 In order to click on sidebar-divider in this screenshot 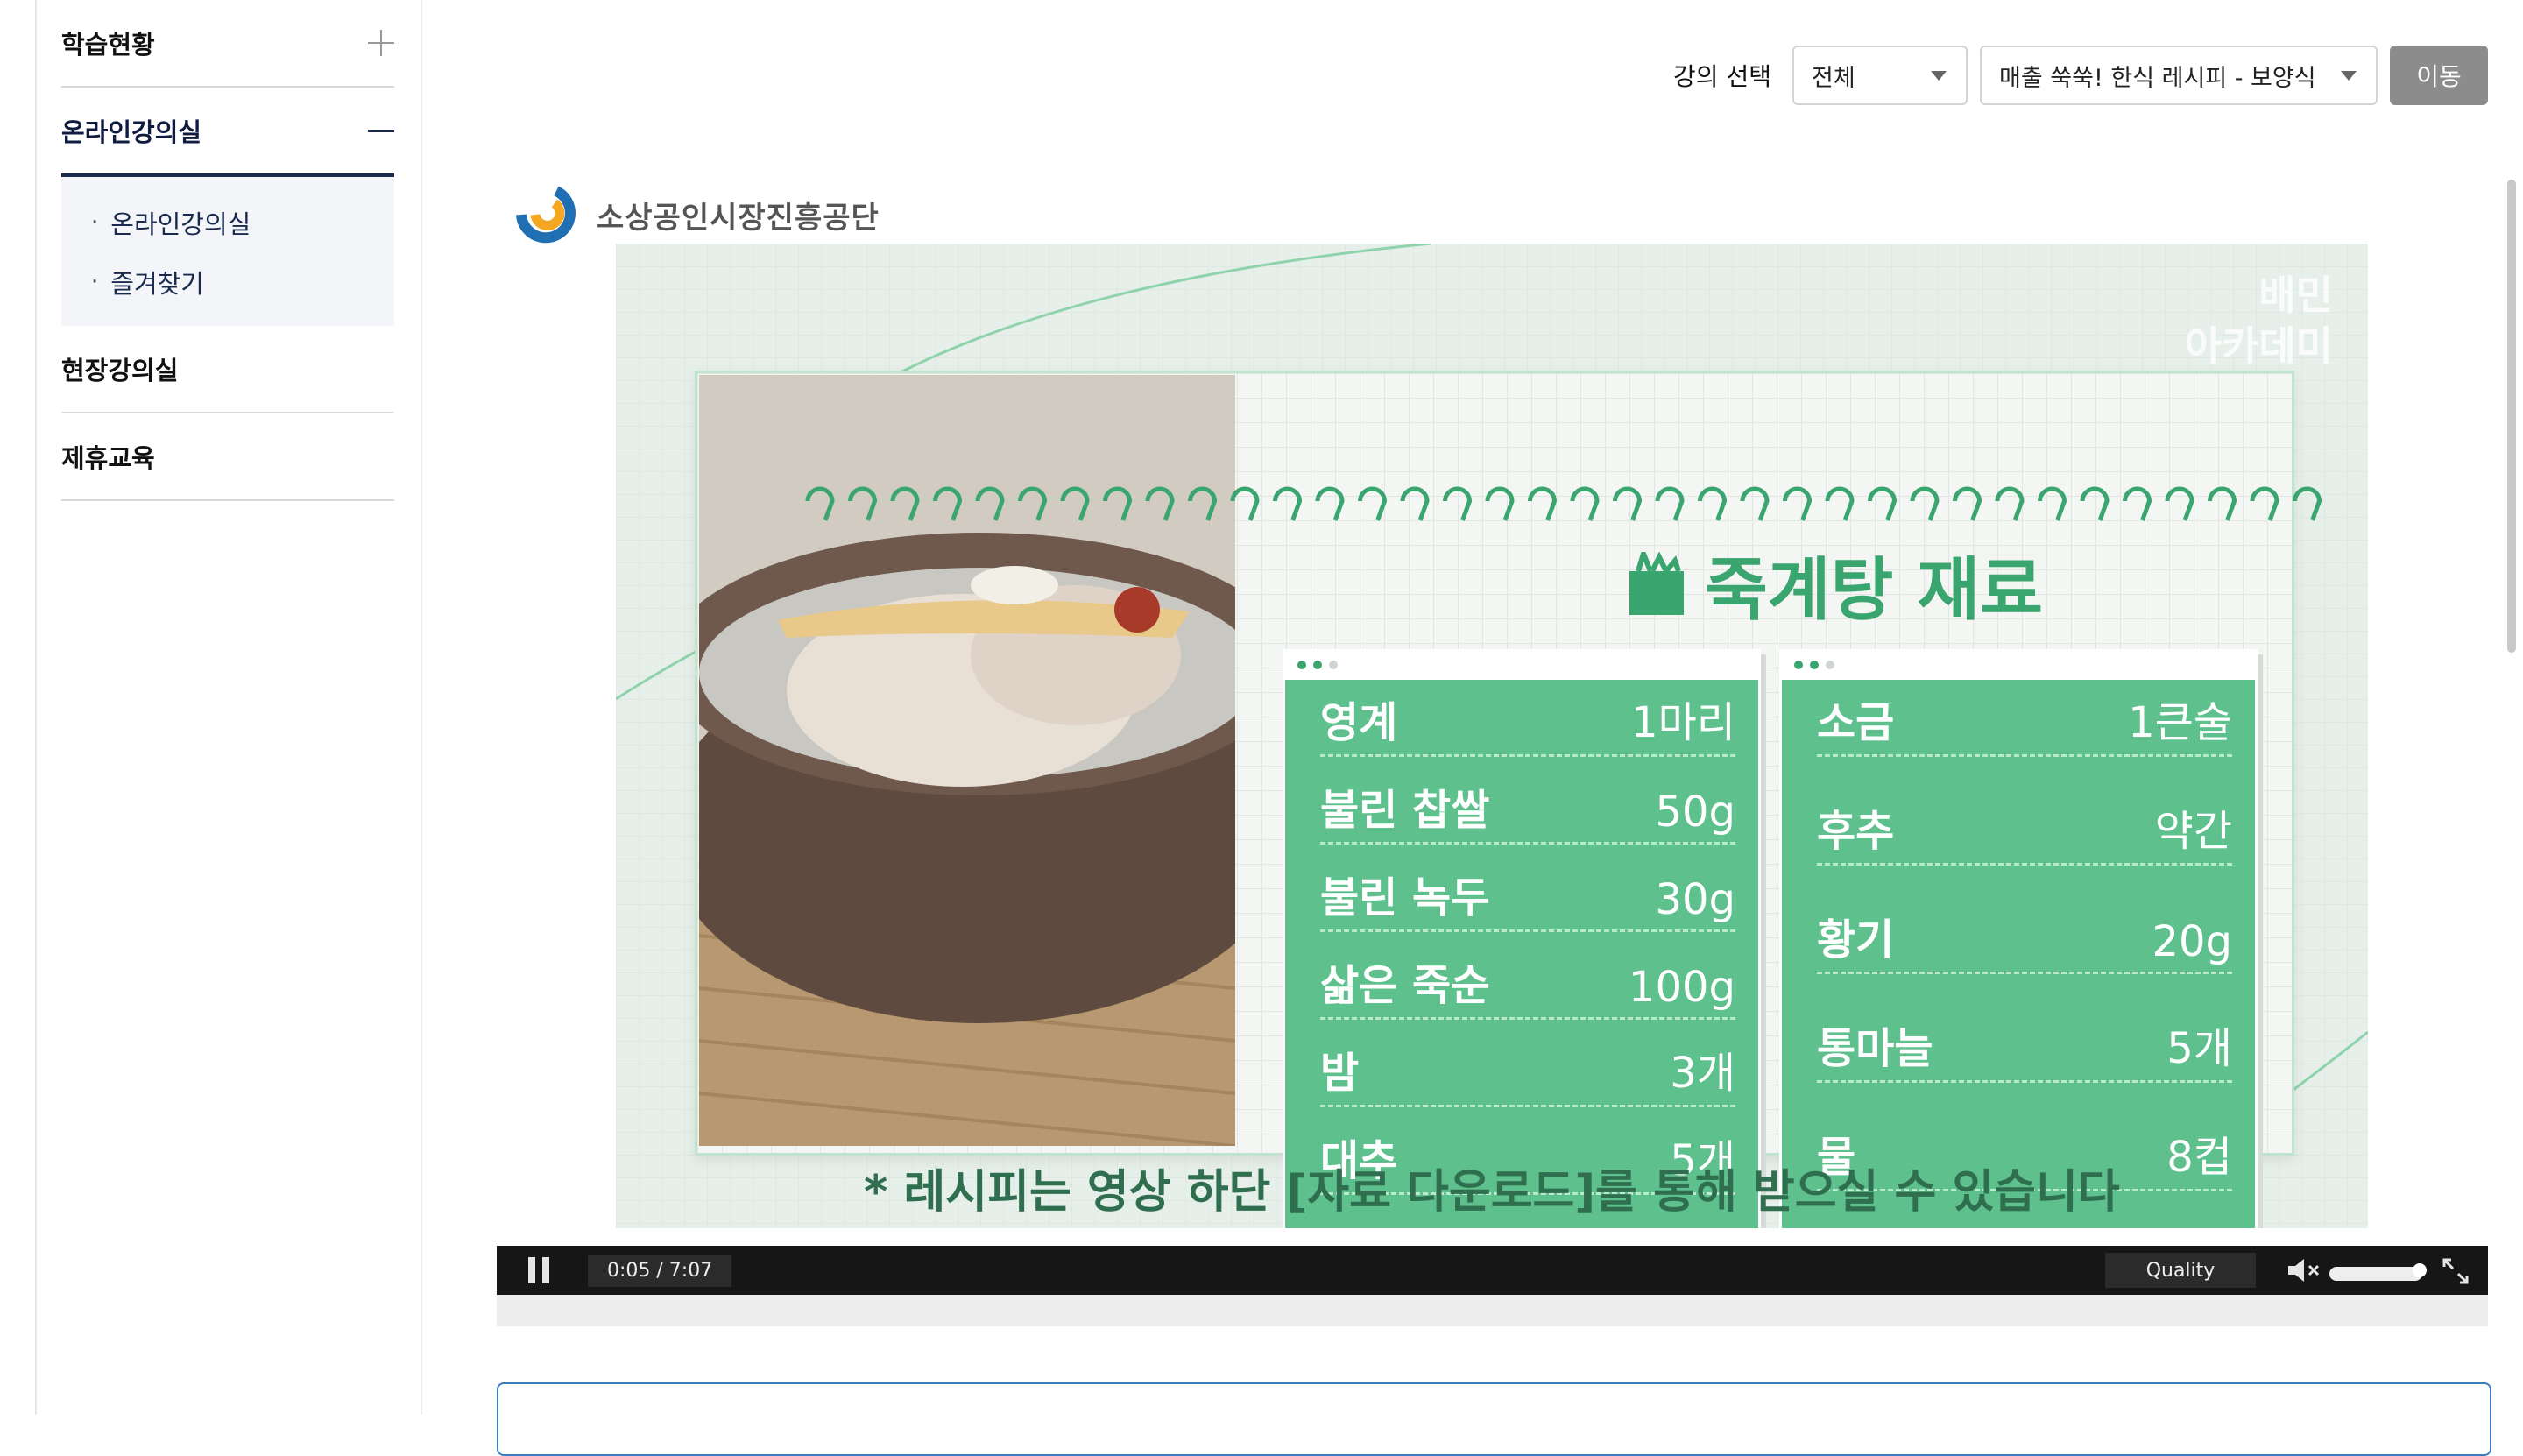, I will do `click(421, 707)`.